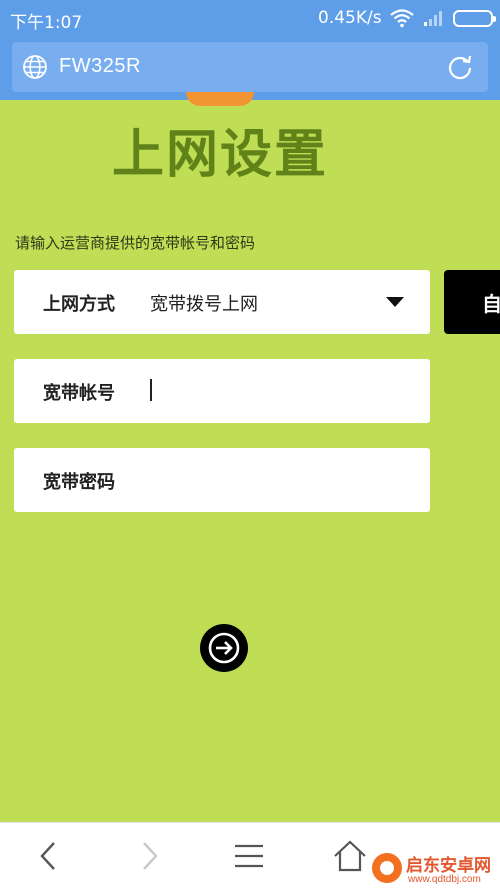  Describe the element at coordinates (284, 391) in the screenshot. I see `account-input` at that location.